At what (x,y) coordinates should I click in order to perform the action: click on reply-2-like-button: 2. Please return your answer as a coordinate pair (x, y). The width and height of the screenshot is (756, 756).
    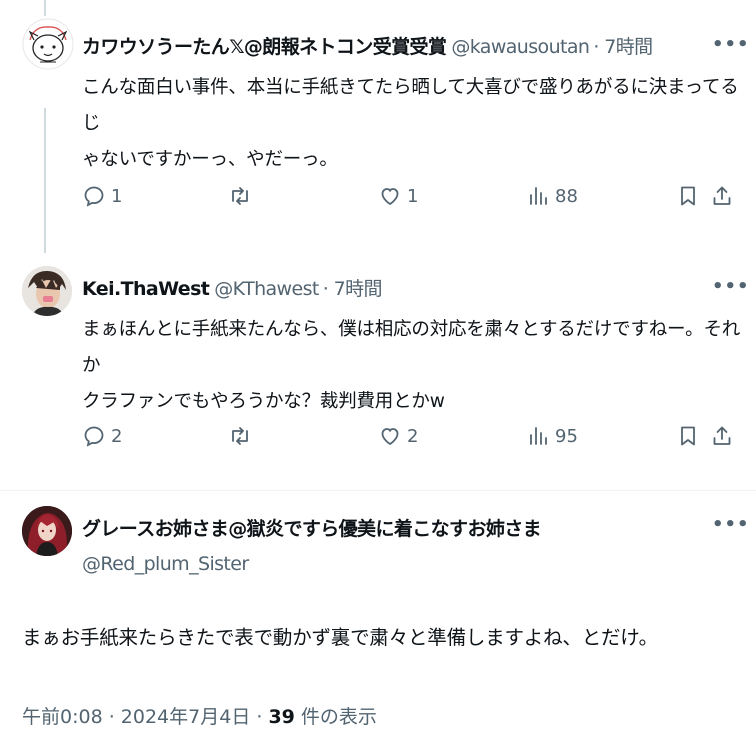
    Looking at the image, I should click on (398, 436).